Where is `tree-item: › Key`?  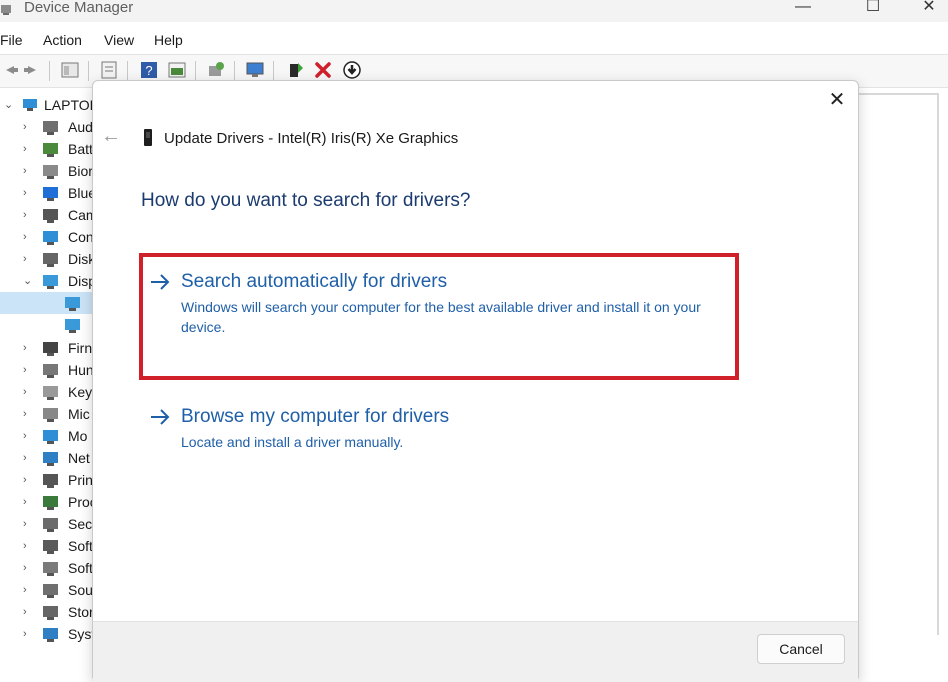 tree-item: › Key is located at coordinates (46, 392).